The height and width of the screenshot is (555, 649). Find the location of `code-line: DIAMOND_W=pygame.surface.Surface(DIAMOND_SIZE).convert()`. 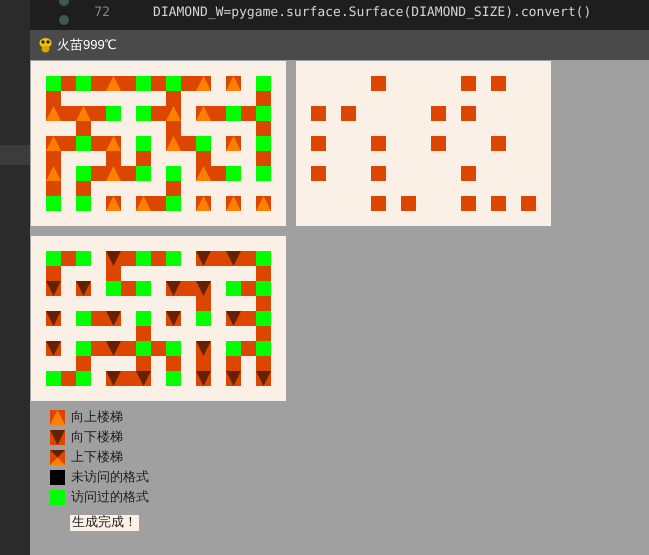

code-line: DIAMOND_W=pygame.surface.Surface(DIAMOND_SIZE).convert() is located at coordinates (372, 13).